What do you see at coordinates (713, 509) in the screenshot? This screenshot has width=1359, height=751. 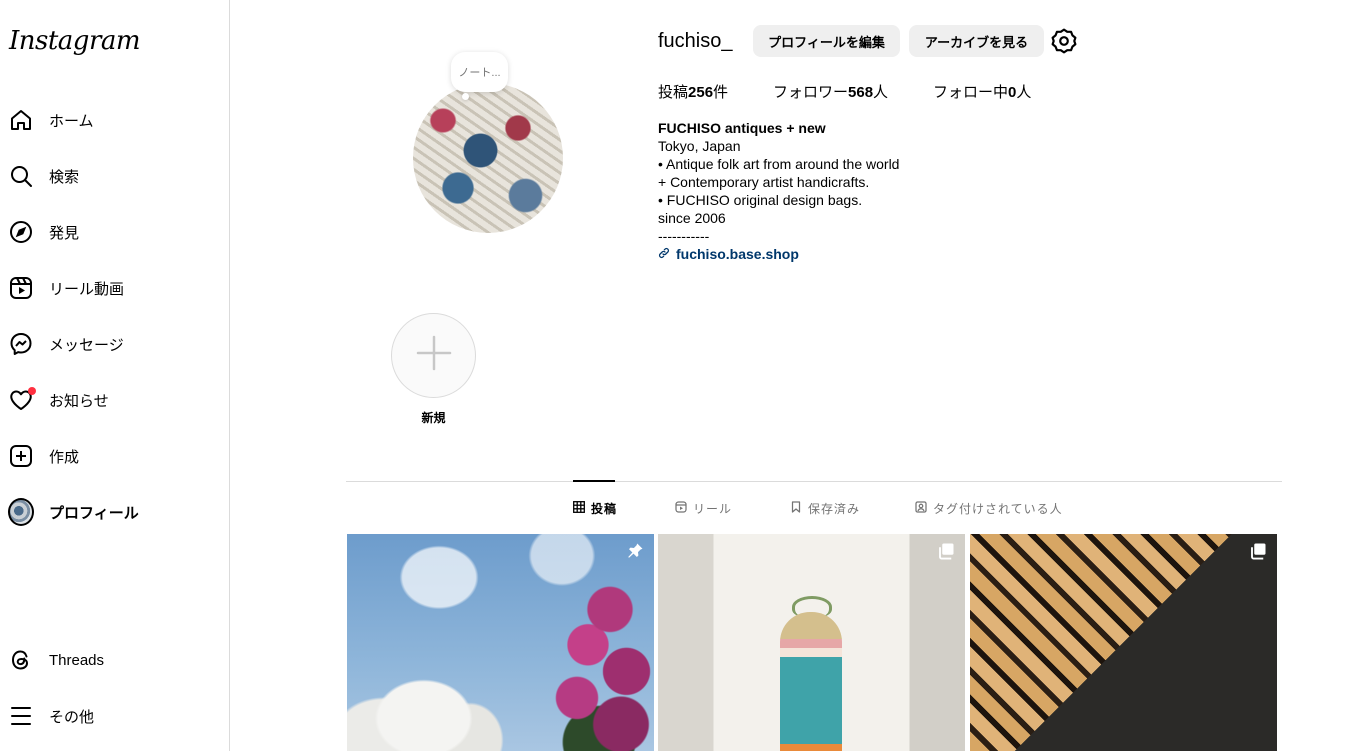 I see `tab-label: リール` at bounding box center [713, 509].